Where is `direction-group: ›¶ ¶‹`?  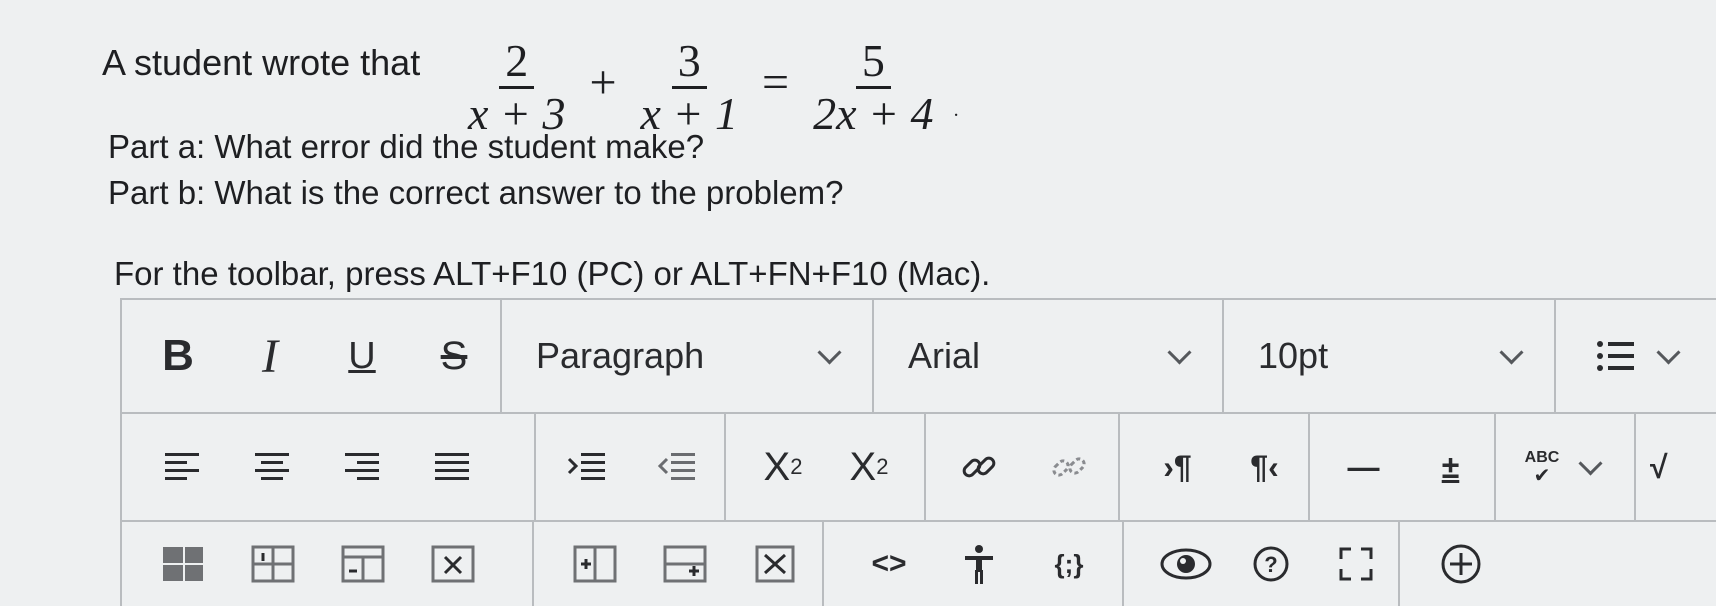
direction-group: ›¶ ¶‹ is located at coordinates (1215, 467).